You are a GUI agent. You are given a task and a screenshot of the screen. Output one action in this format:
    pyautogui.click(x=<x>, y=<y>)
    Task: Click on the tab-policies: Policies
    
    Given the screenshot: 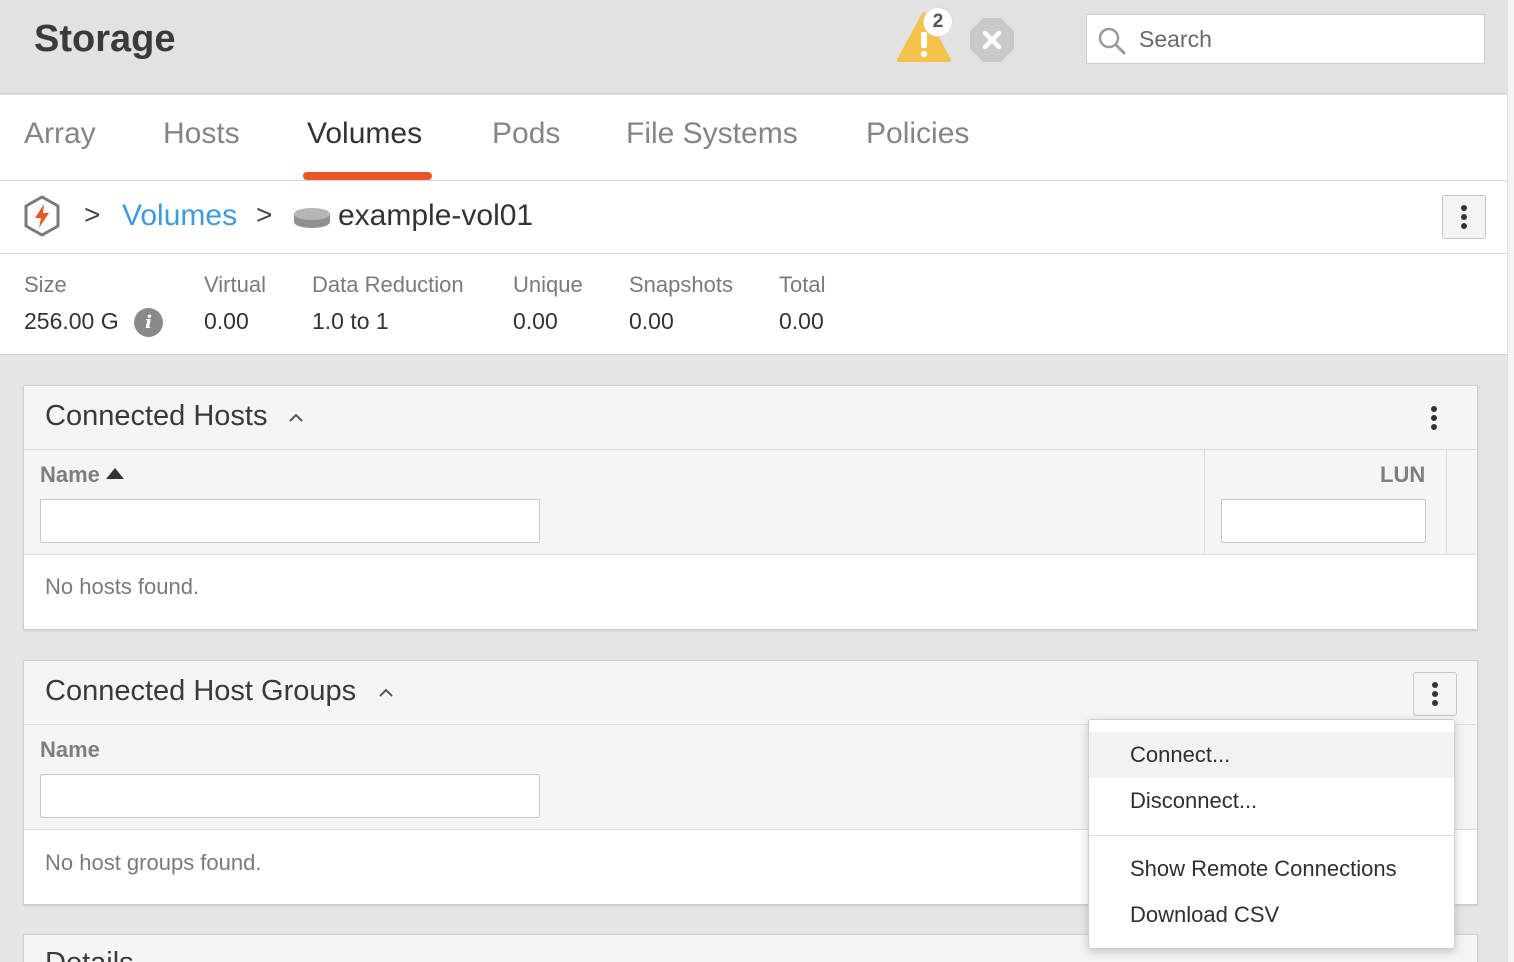 What is the action you would take?
    pyautogui.click(x=917, y=134)
    